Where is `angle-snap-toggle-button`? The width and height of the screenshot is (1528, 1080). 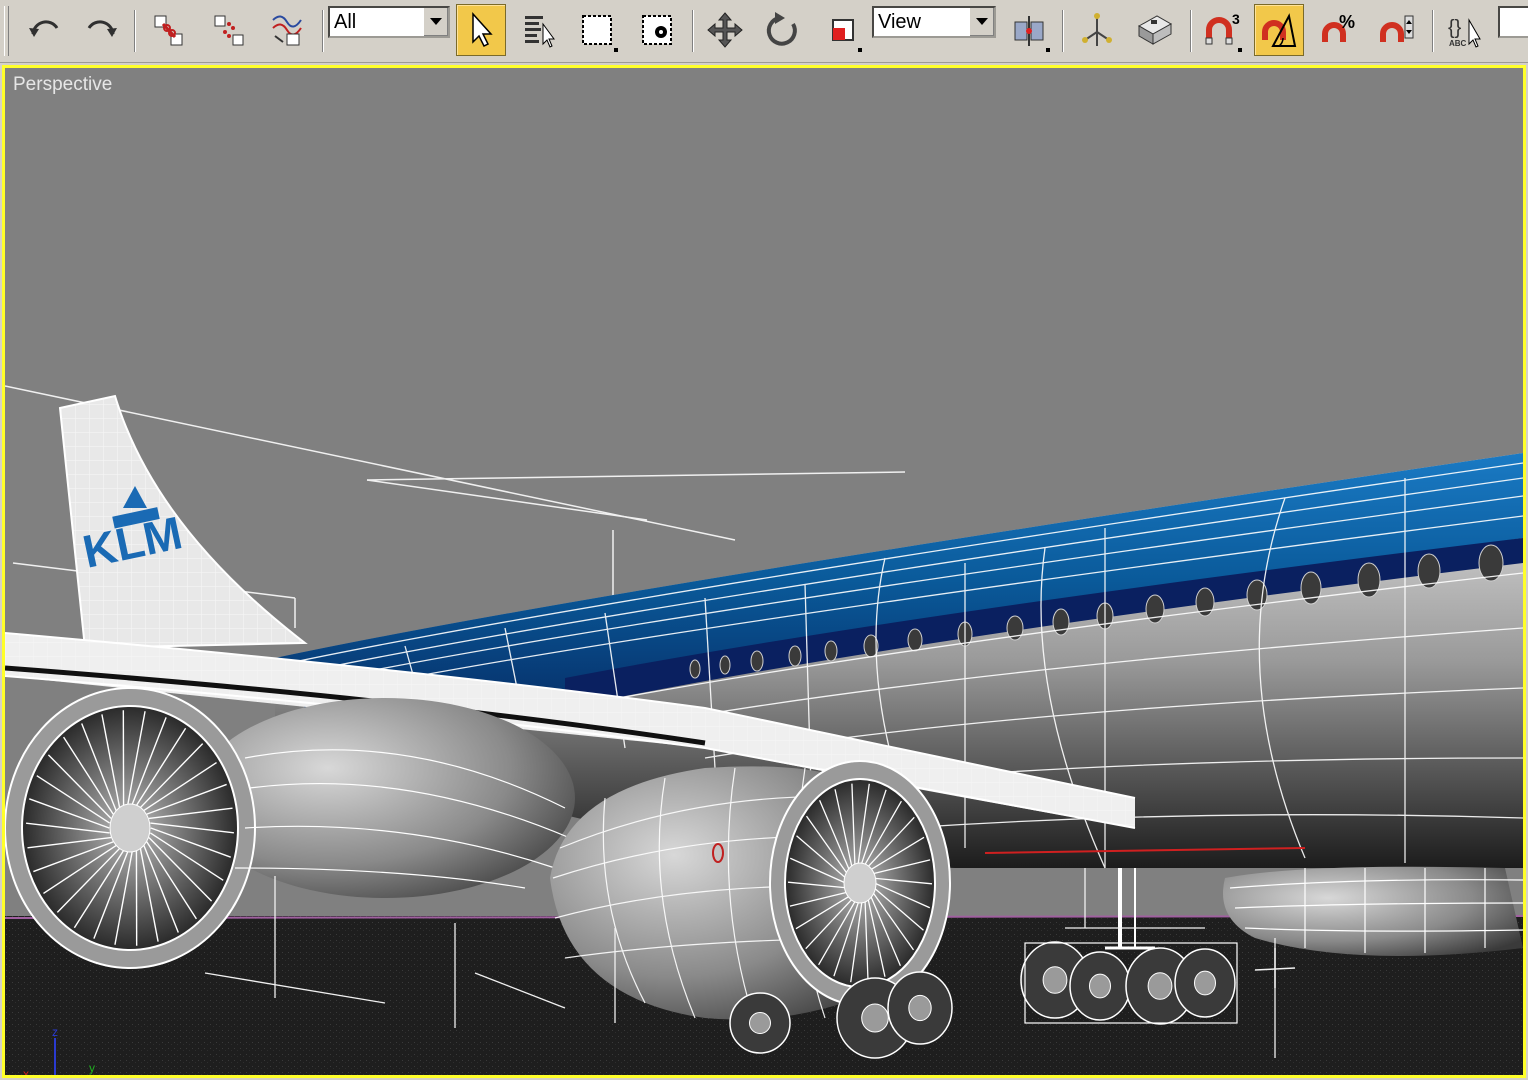
angle-snap-toggle-button is located at coordinates (1279, 30).